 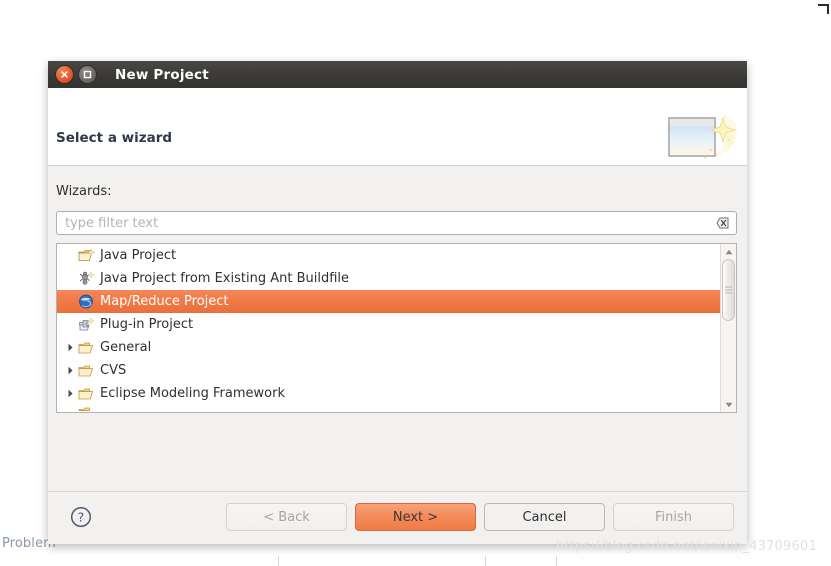 I want to click on list-item: Eclipse Modeling Framework, so click(x=388, y=393).